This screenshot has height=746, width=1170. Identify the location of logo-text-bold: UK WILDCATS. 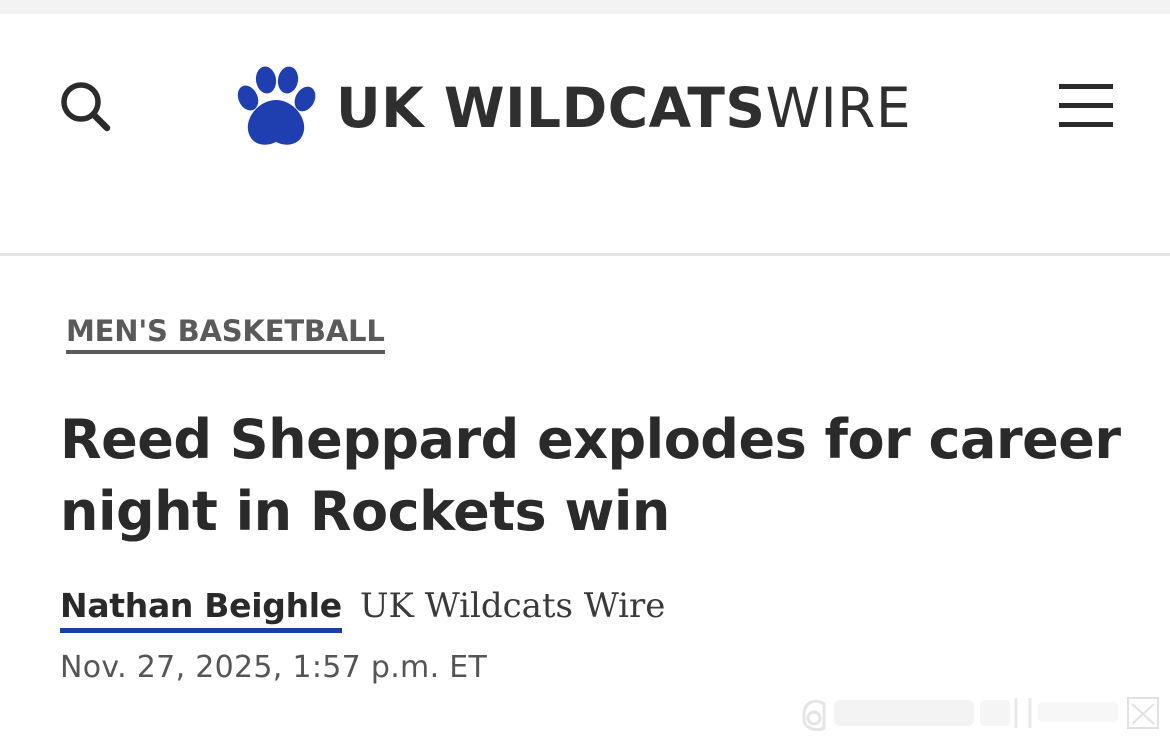
(551, 107).